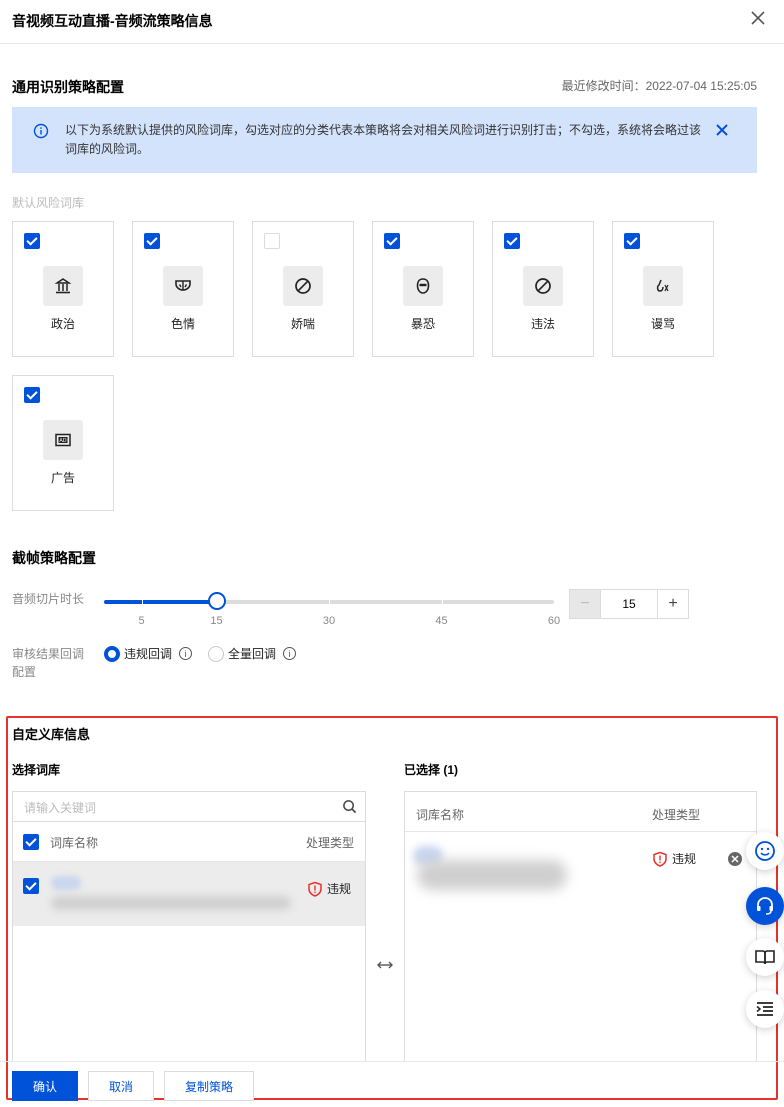 Image resolution: width=784 pixels, height=1107 pixels. I want to click on custom-section-title: 自定义库信息, so click(51, 734).